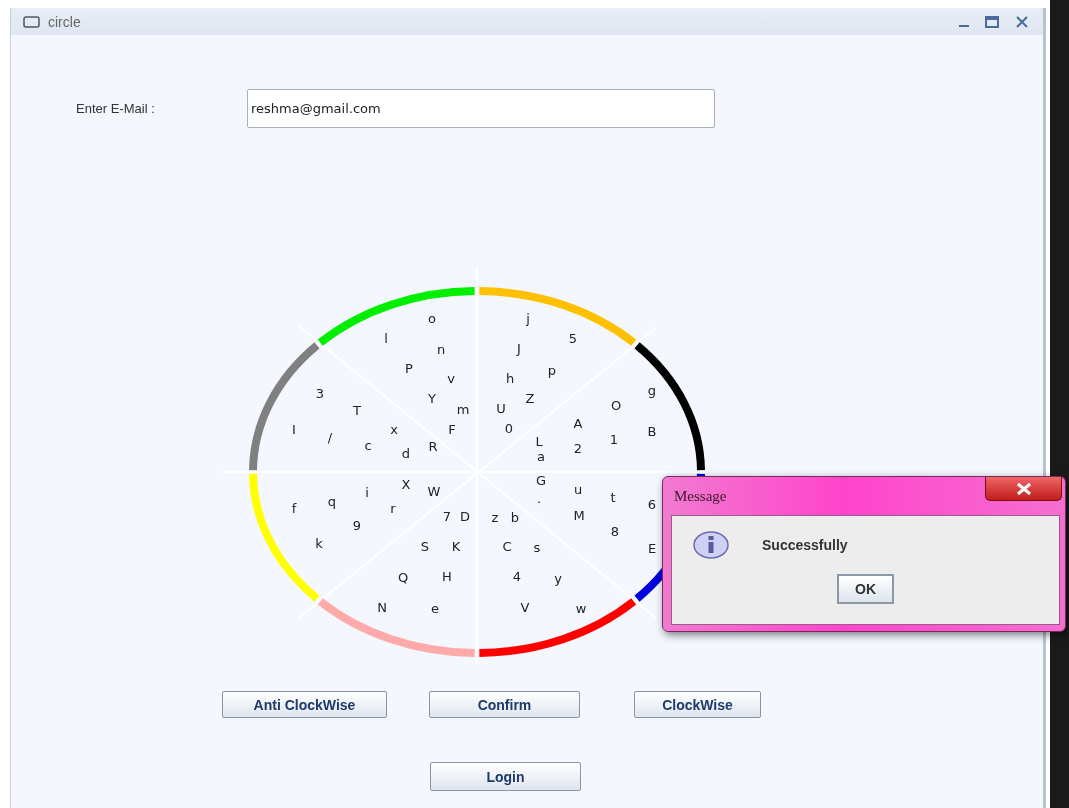  I want to click on wheel-letter: H, so click(447, 576).